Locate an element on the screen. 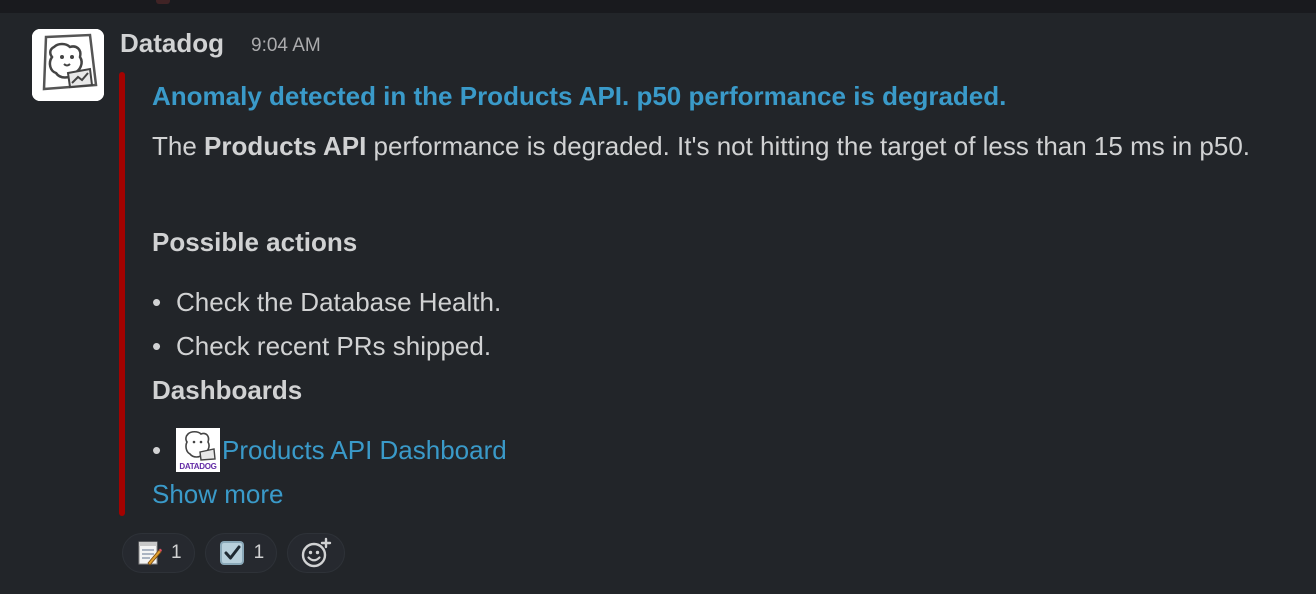 This screenshot has height=594, width=1316. actions-heading: Possible actions is located at coordinates (255, 242).